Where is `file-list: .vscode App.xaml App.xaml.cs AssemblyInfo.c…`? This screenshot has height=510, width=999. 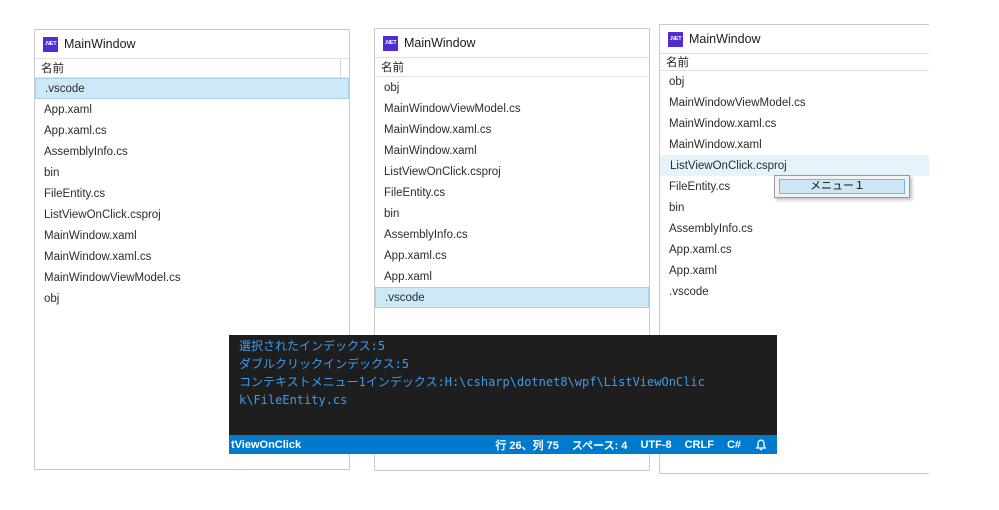 file-list: .vscode App.xaml App.xaml.cs AssemblyInfo.c… is located at coordinates (192, 193).